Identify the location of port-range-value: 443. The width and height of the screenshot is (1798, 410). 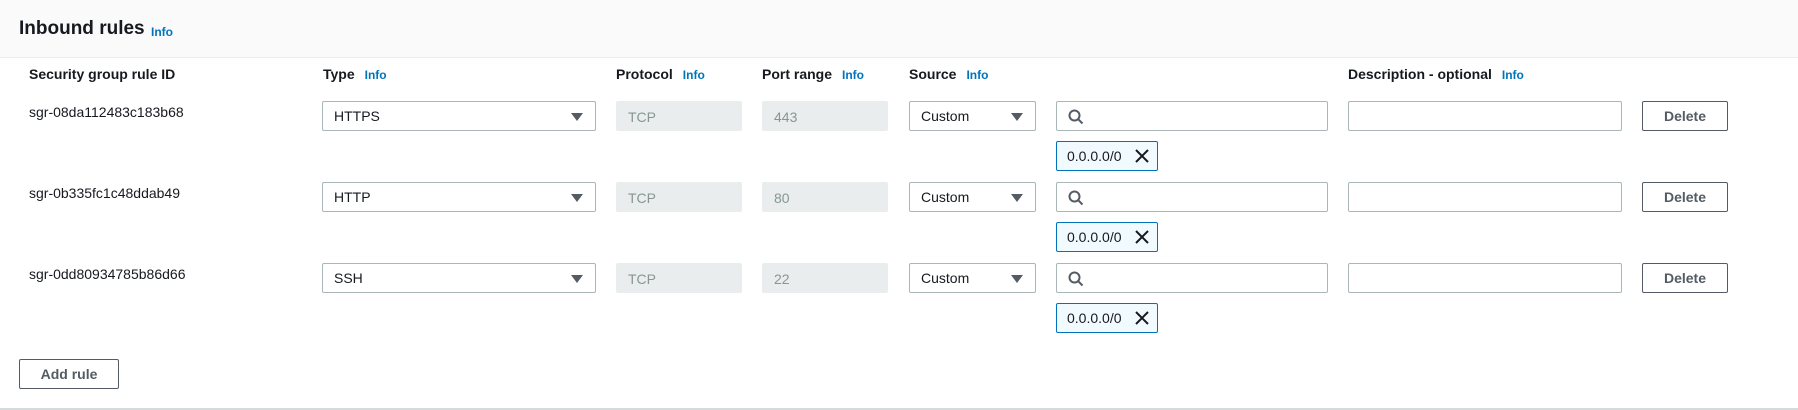
(786, 117).